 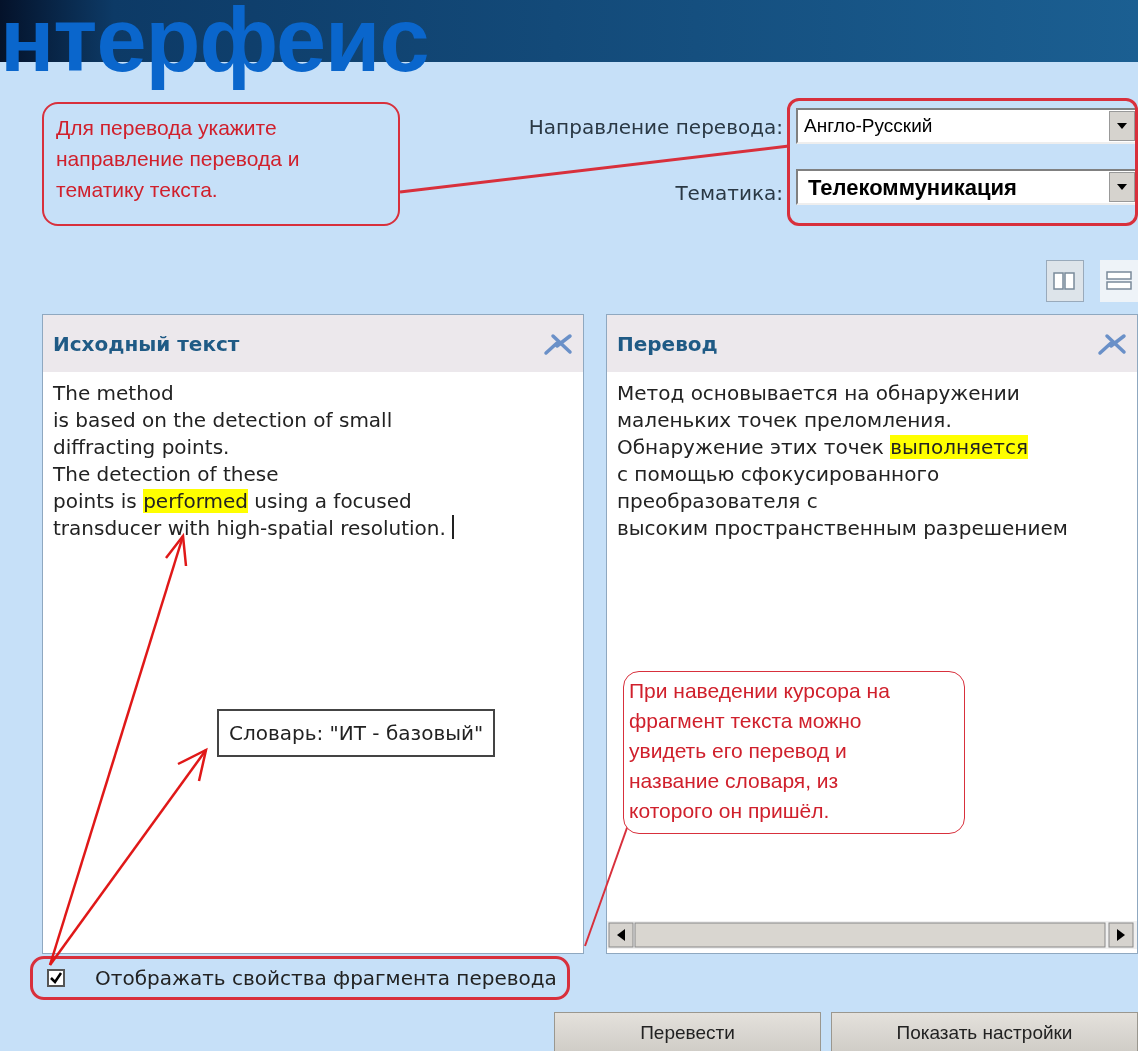 I want to click on check-mark-icon, so click(x=56, y=978).